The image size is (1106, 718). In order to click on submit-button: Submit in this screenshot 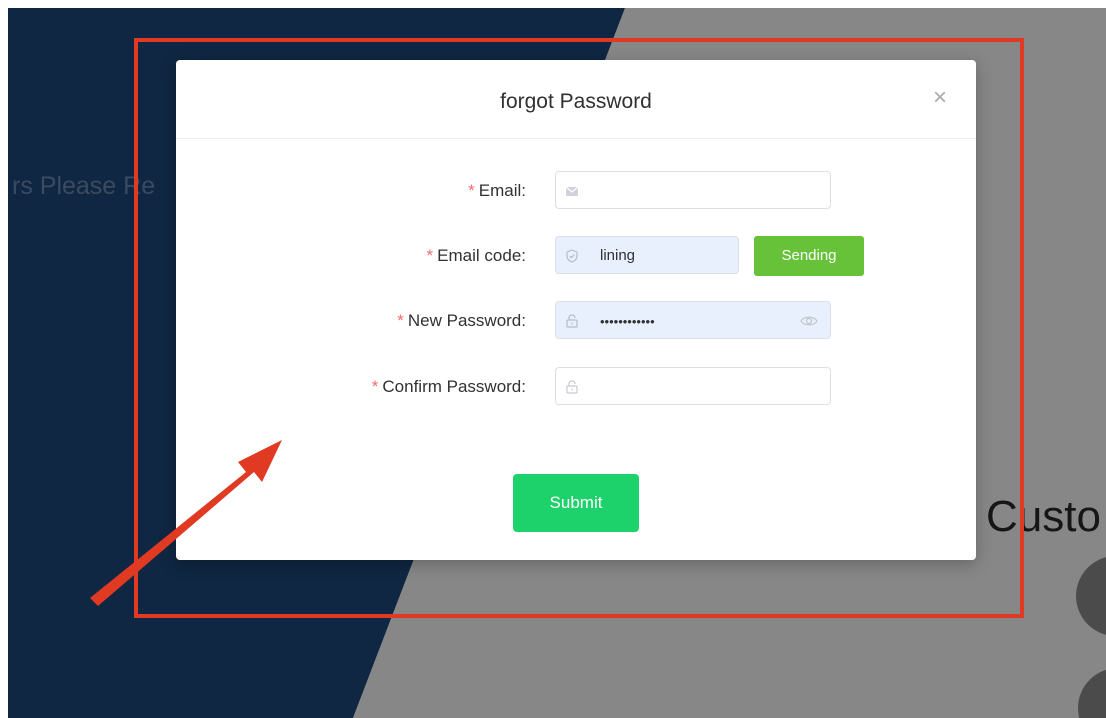, I will do `click(576, 503)`.